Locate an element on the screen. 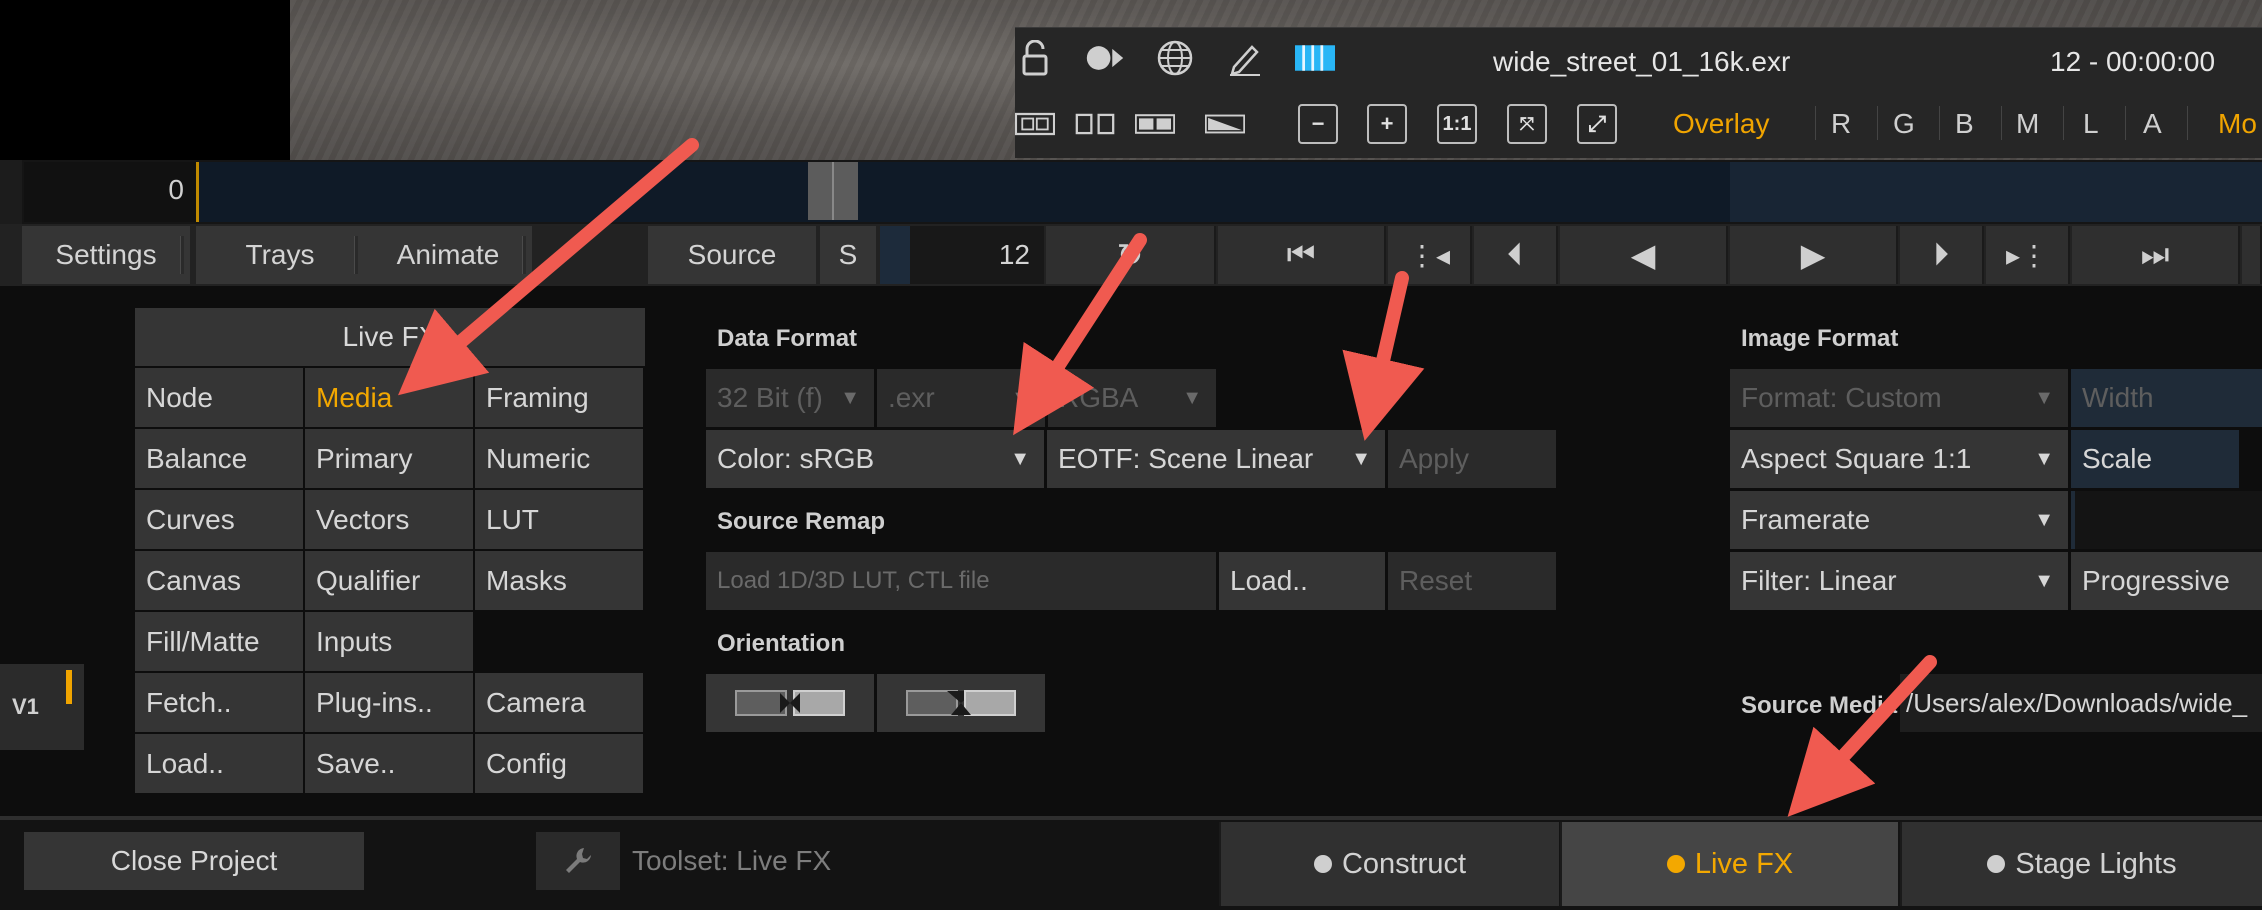 This screenshot has height=910, width=2262. menu-vectors: Vectors is located at coordinates (389, 519).